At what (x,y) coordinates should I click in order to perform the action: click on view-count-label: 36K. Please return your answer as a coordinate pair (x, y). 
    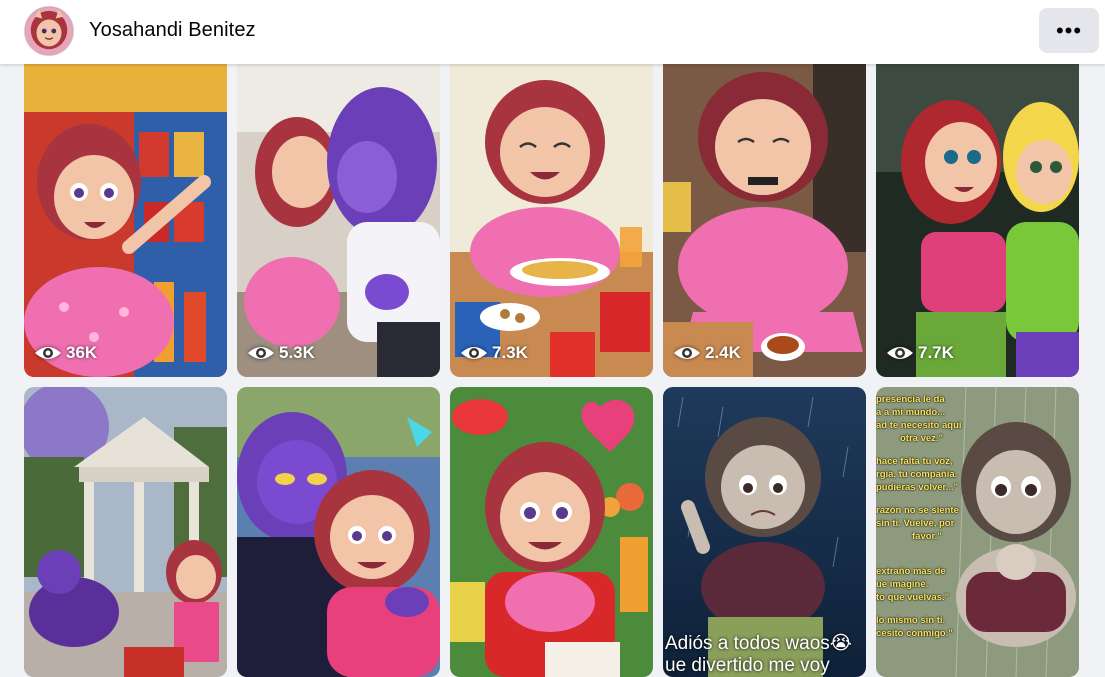
    Looking at the image, I should click on (82, 352).